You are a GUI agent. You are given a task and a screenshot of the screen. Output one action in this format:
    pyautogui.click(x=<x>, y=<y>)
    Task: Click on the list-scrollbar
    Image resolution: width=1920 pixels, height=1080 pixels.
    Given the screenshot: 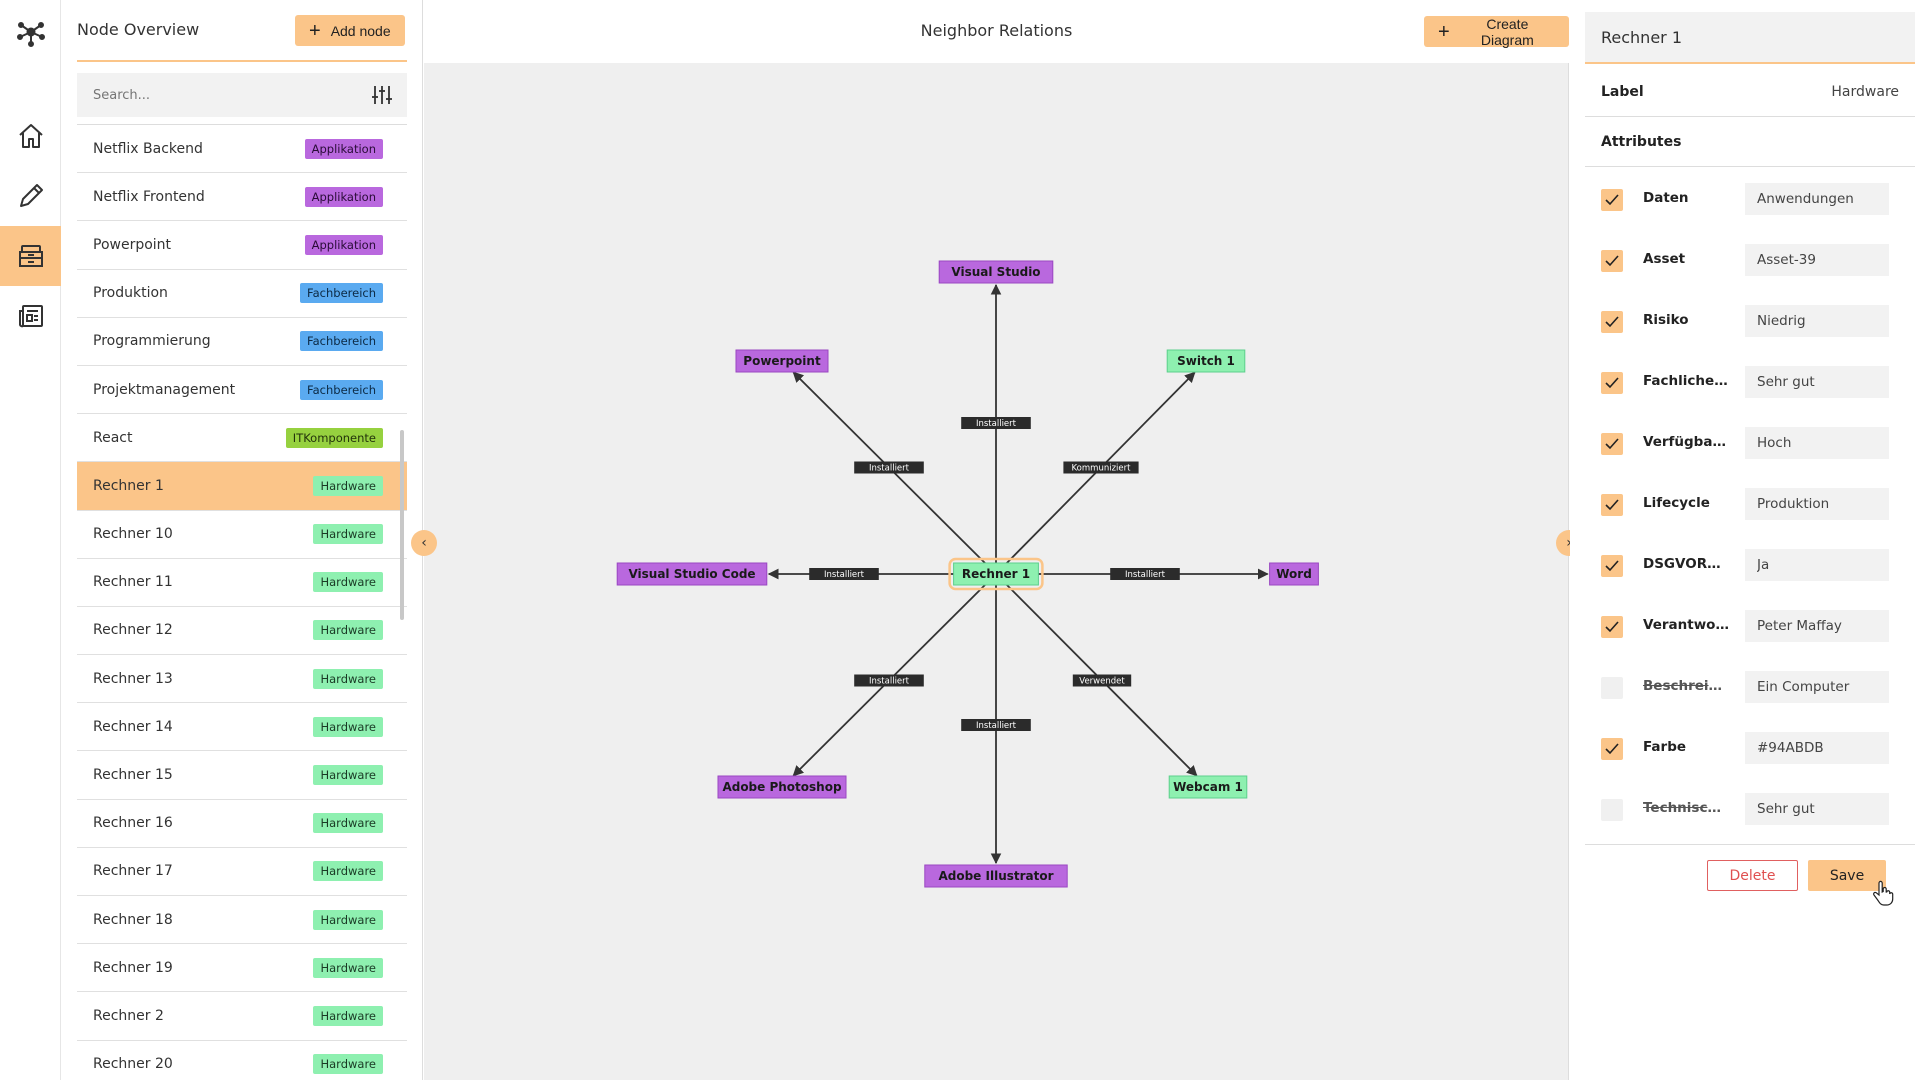 What is the action you would take?
    pyautogui.click(x=402, y=525)
    